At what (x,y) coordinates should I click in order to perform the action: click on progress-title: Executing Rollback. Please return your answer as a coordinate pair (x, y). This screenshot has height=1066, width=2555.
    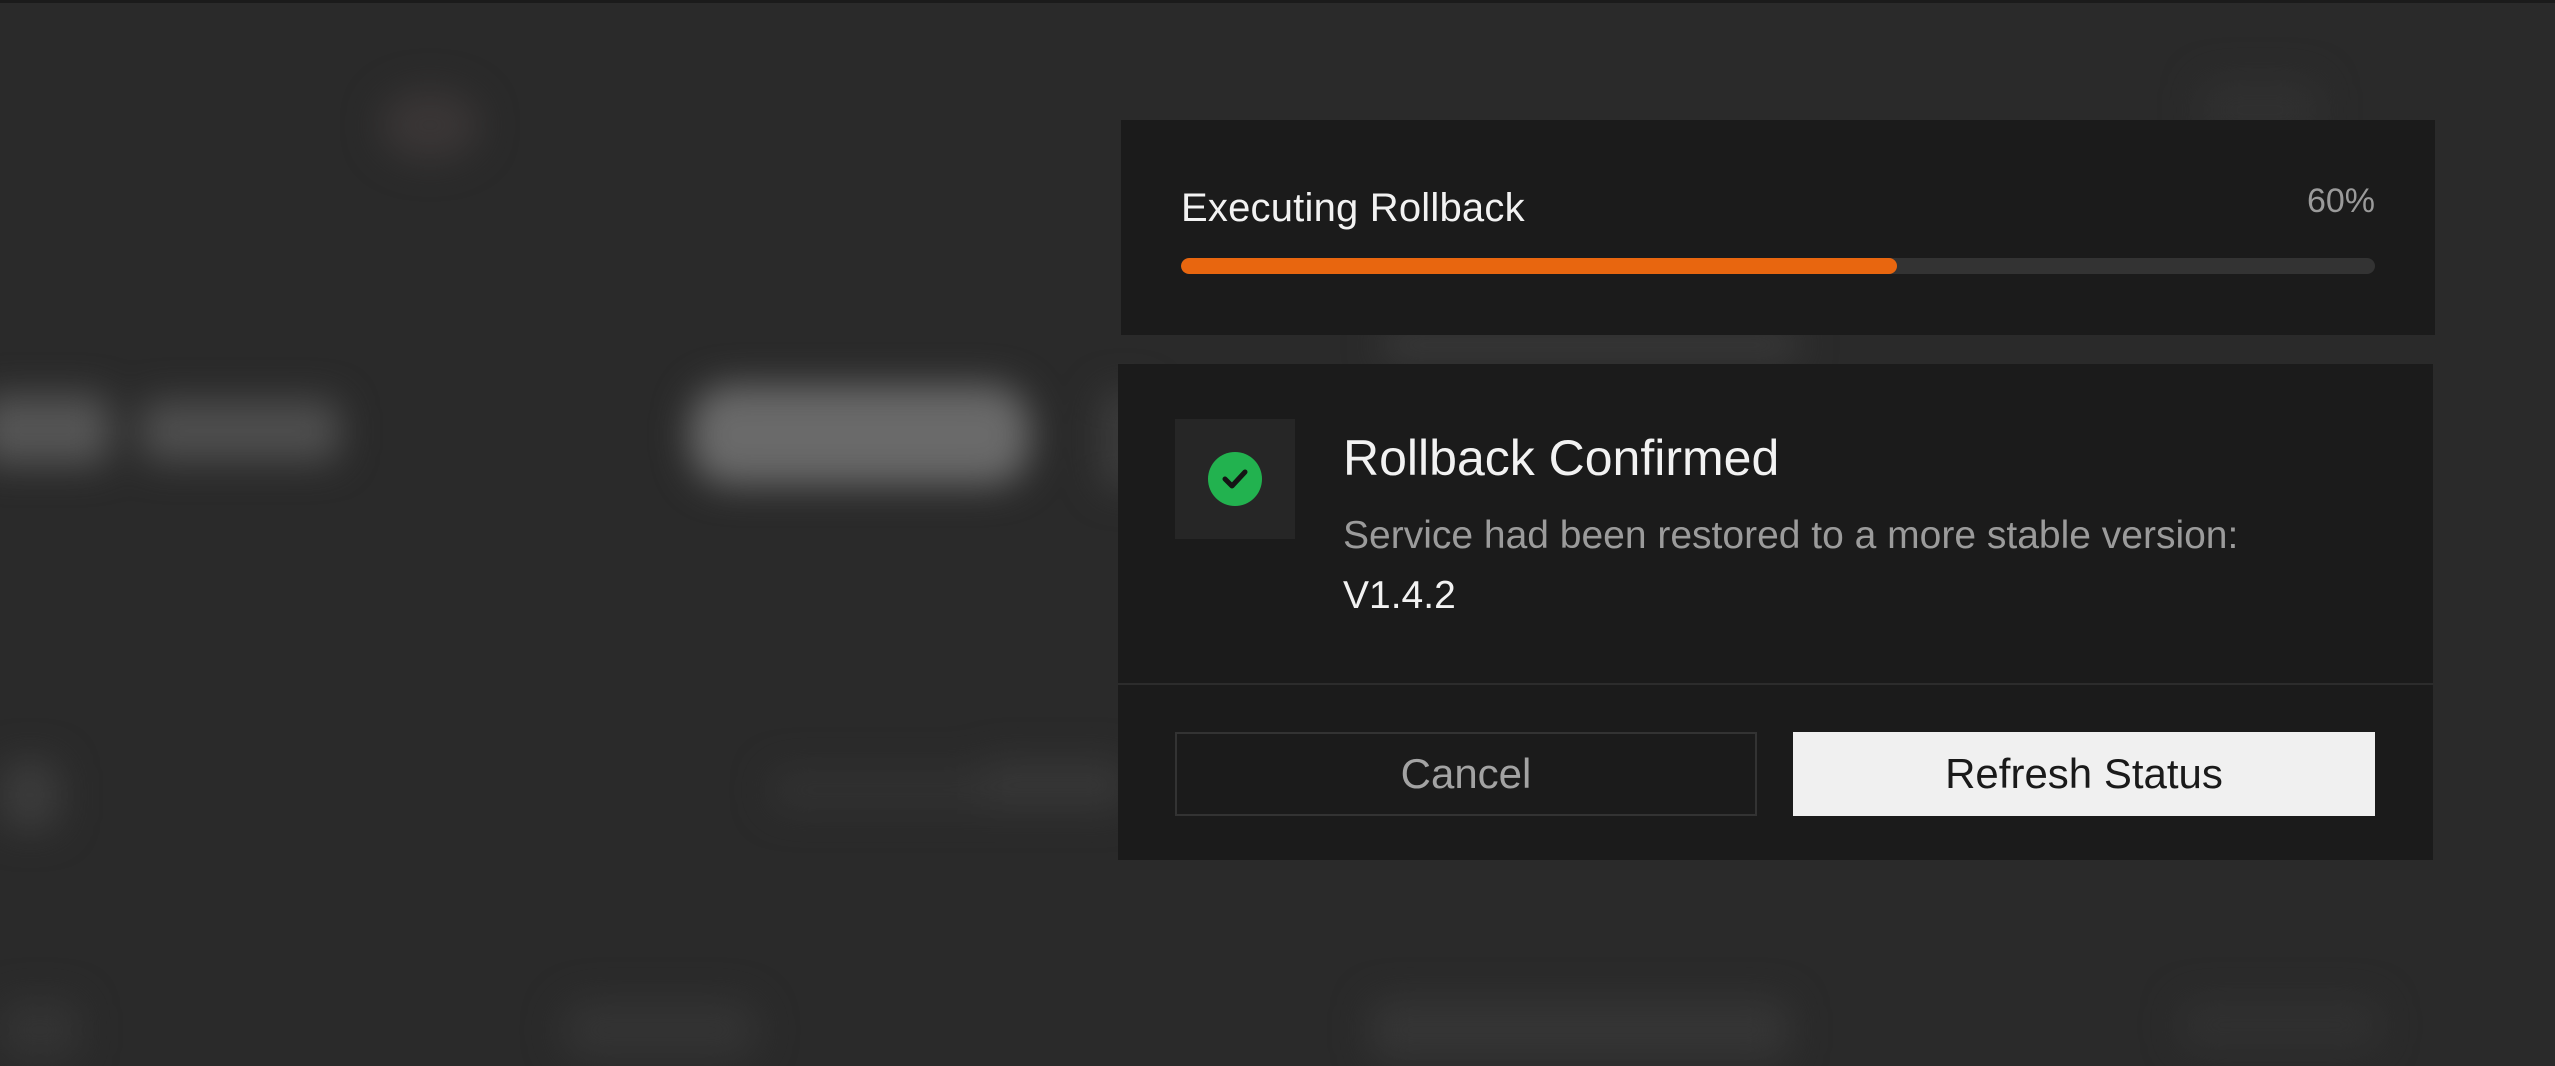
    Looking at the image, I should click on (1353, 208).